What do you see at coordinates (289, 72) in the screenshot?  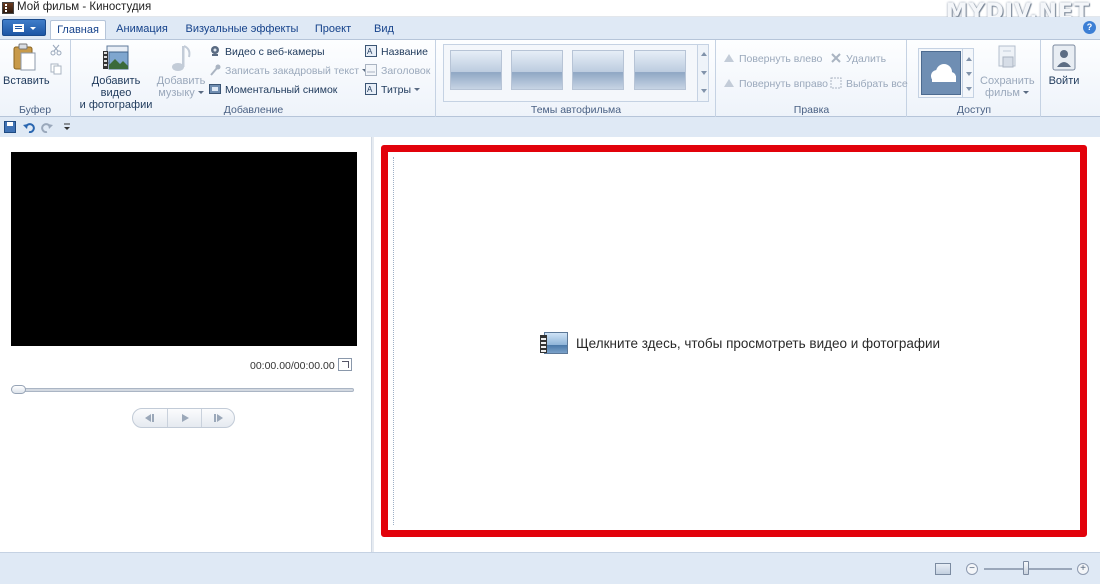 I see `record-narration-button: Записать закадровый текст` at bounding box center [289, 72].